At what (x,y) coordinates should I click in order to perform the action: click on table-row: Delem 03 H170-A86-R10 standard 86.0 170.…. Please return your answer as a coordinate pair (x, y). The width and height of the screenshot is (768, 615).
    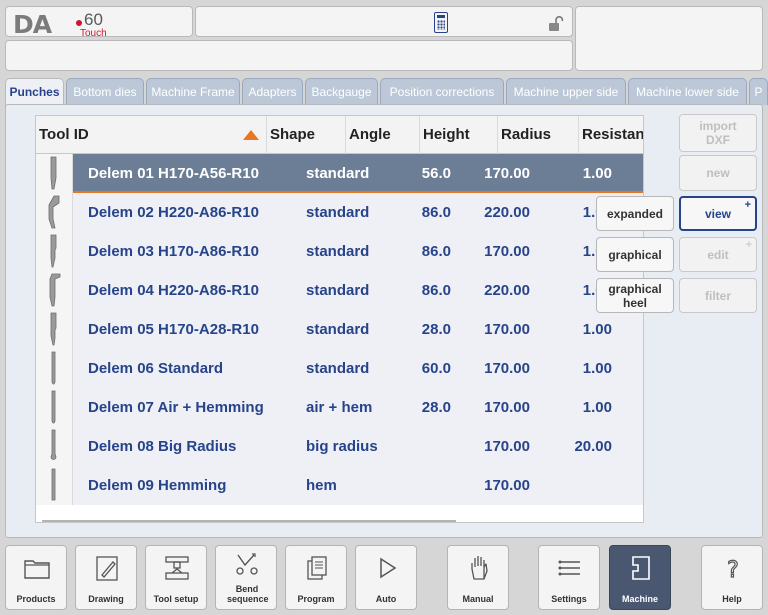
    Looking at the image, I should click on (339, 251).